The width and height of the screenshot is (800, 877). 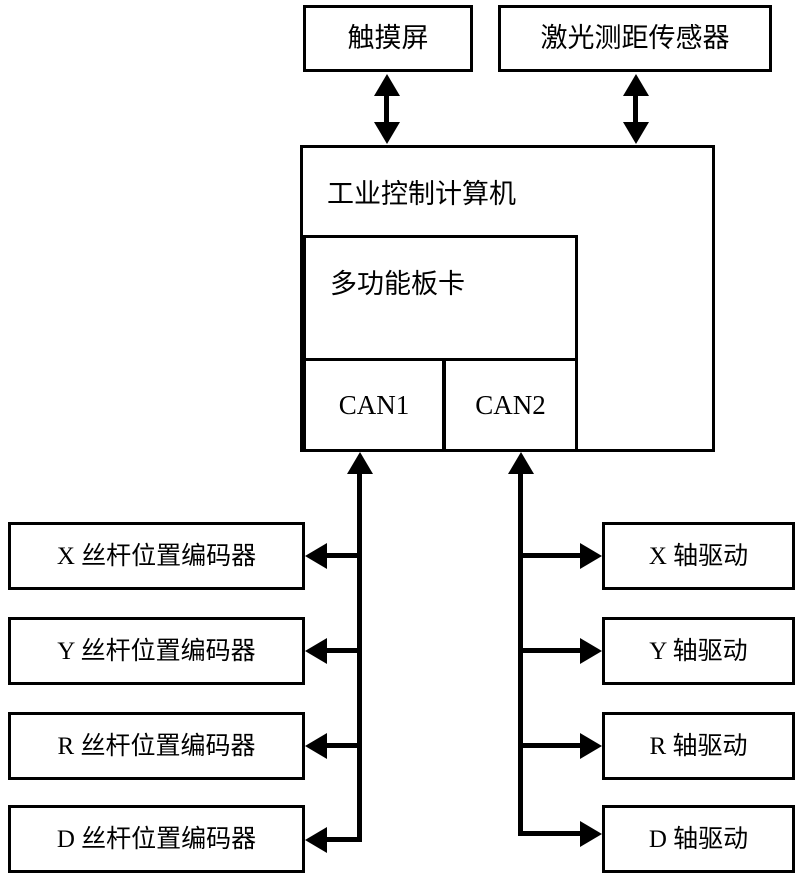 I want to click on encoder-r-box: R 丝杆位置编码器, so click(x=156, y=746).